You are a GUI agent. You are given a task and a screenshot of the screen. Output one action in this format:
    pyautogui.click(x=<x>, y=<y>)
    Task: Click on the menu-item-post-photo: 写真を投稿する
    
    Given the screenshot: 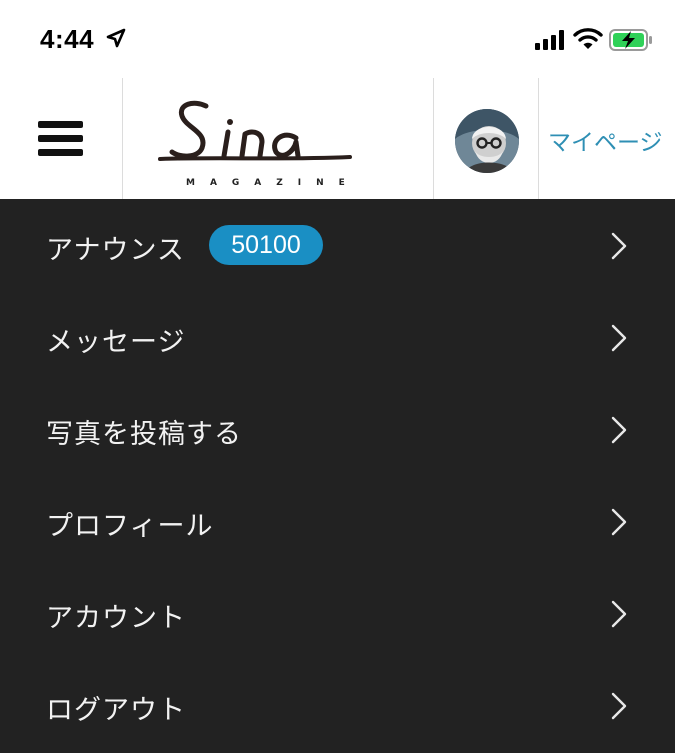 What is the action you would take?
    pyautogui.click(x=337, y=429)
    